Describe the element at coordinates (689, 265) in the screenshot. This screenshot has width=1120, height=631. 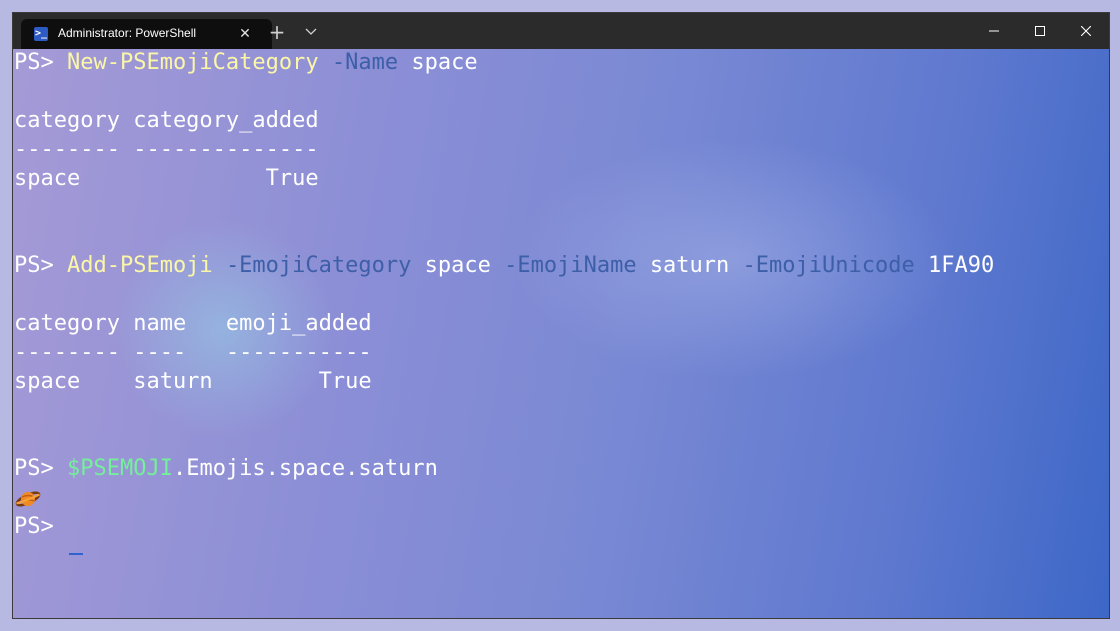
I see `argument-value: saturn` at that location.